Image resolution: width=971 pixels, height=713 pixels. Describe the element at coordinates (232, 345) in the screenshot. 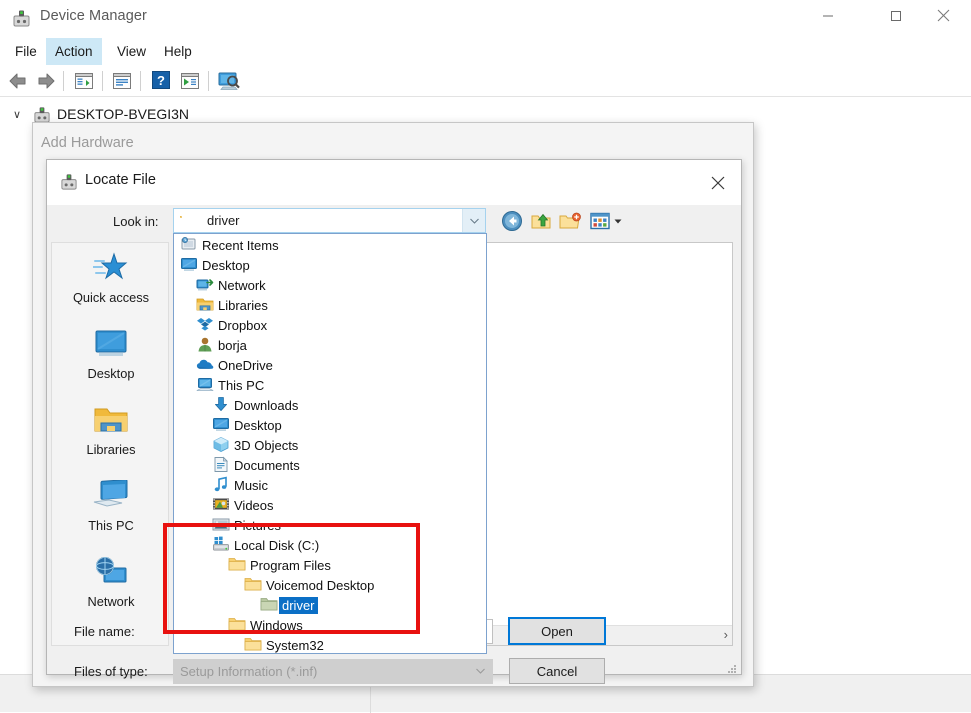

I see `dropdown-item-label: borja` at that location.